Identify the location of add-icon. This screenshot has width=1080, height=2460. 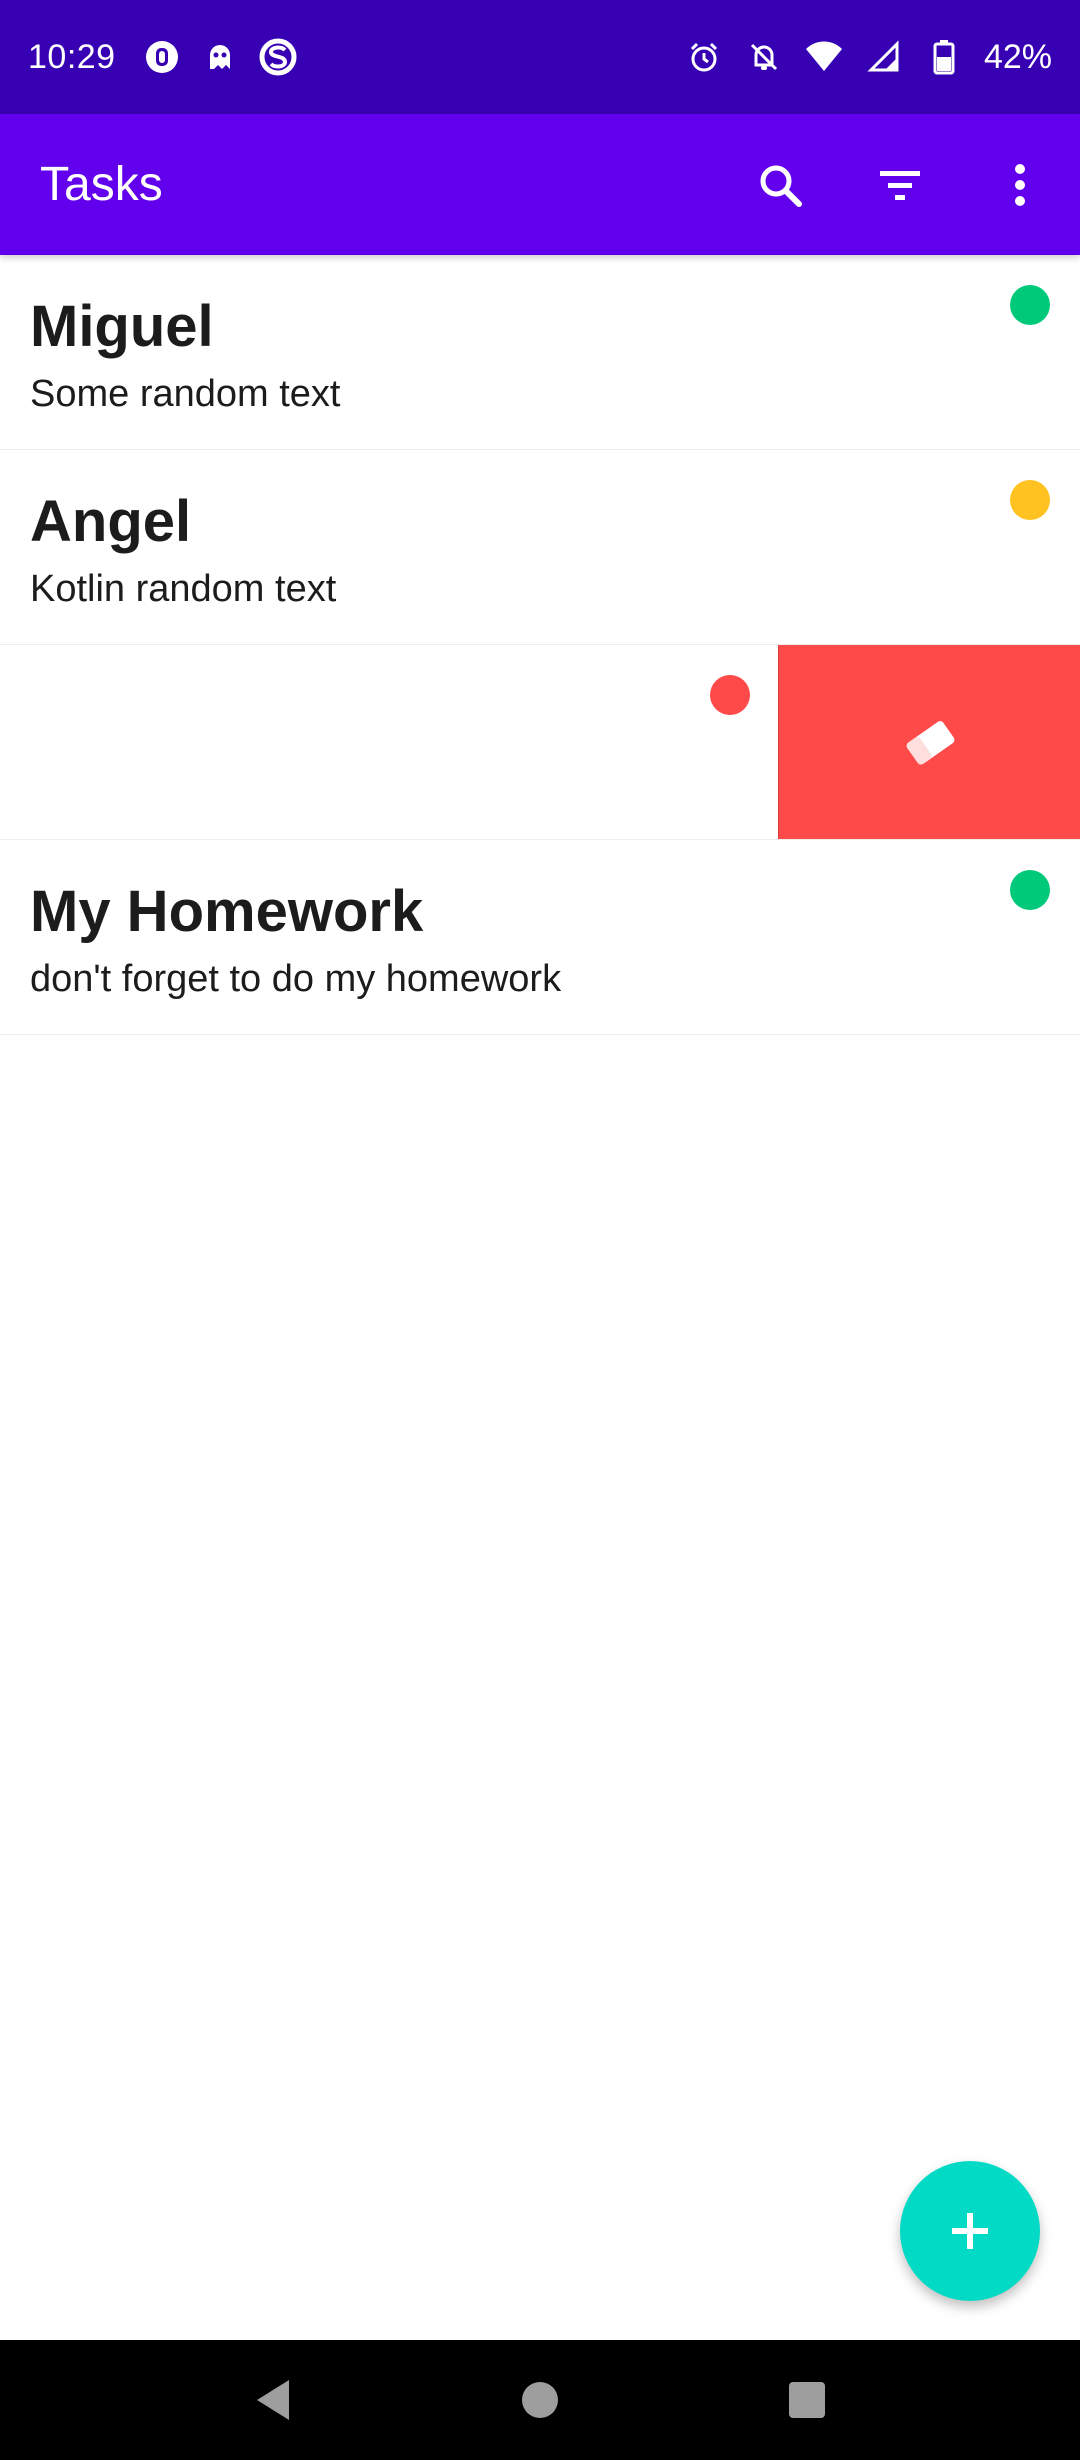
(970, 2231).